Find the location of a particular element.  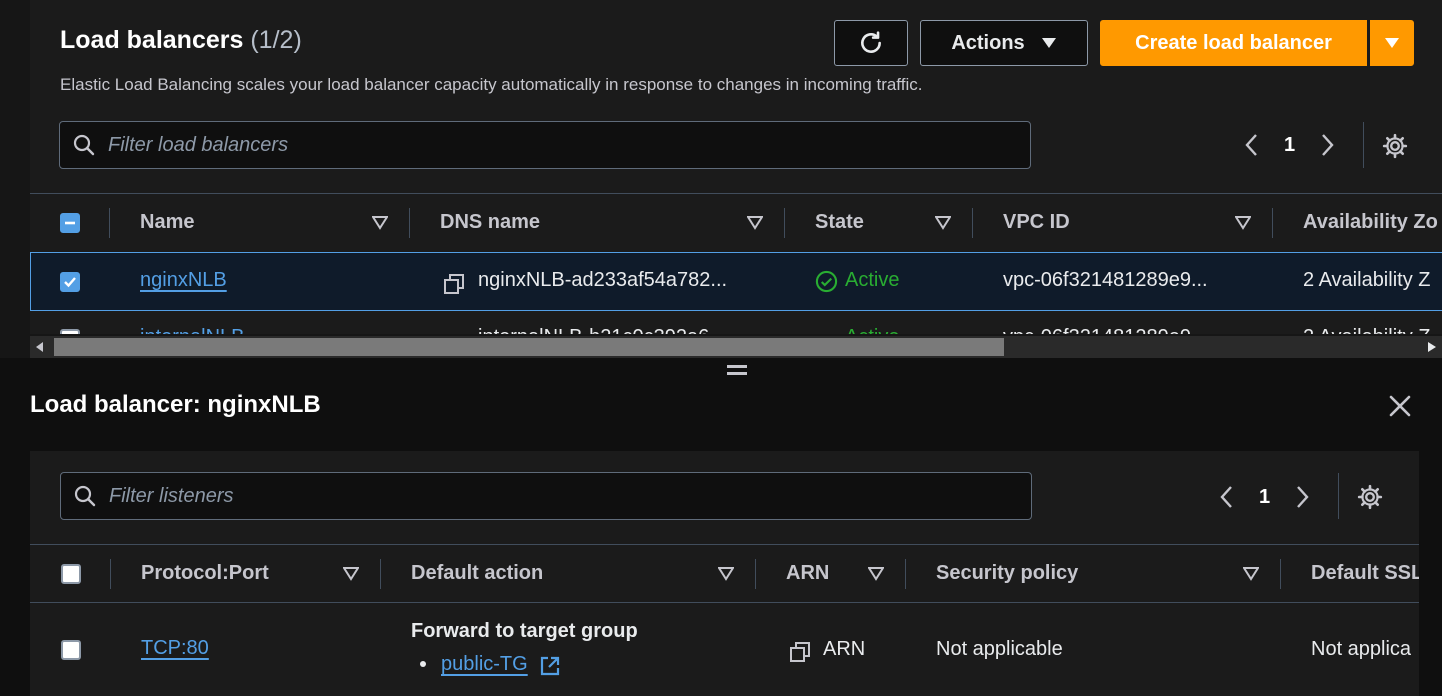

horizontal-scrollbar is located at coordinates (736, 347).